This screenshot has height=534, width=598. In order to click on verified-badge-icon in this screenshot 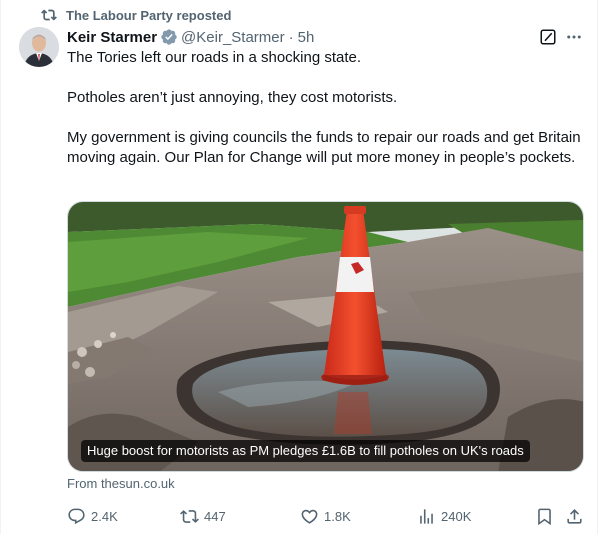, I will do `click(169, 37)`.